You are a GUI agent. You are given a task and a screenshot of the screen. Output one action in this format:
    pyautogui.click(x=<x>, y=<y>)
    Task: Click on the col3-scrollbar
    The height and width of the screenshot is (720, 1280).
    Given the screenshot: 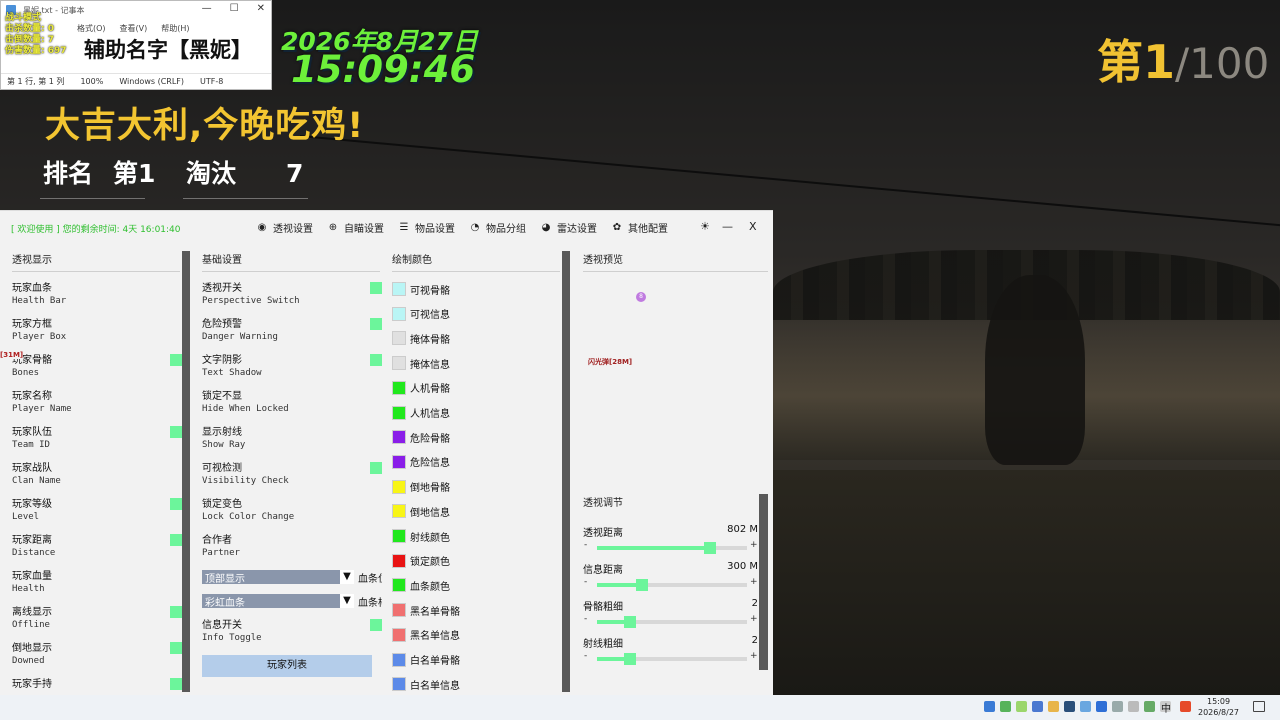 What is the action you would take?
    pyautogui.click(x=566, y=471)
    